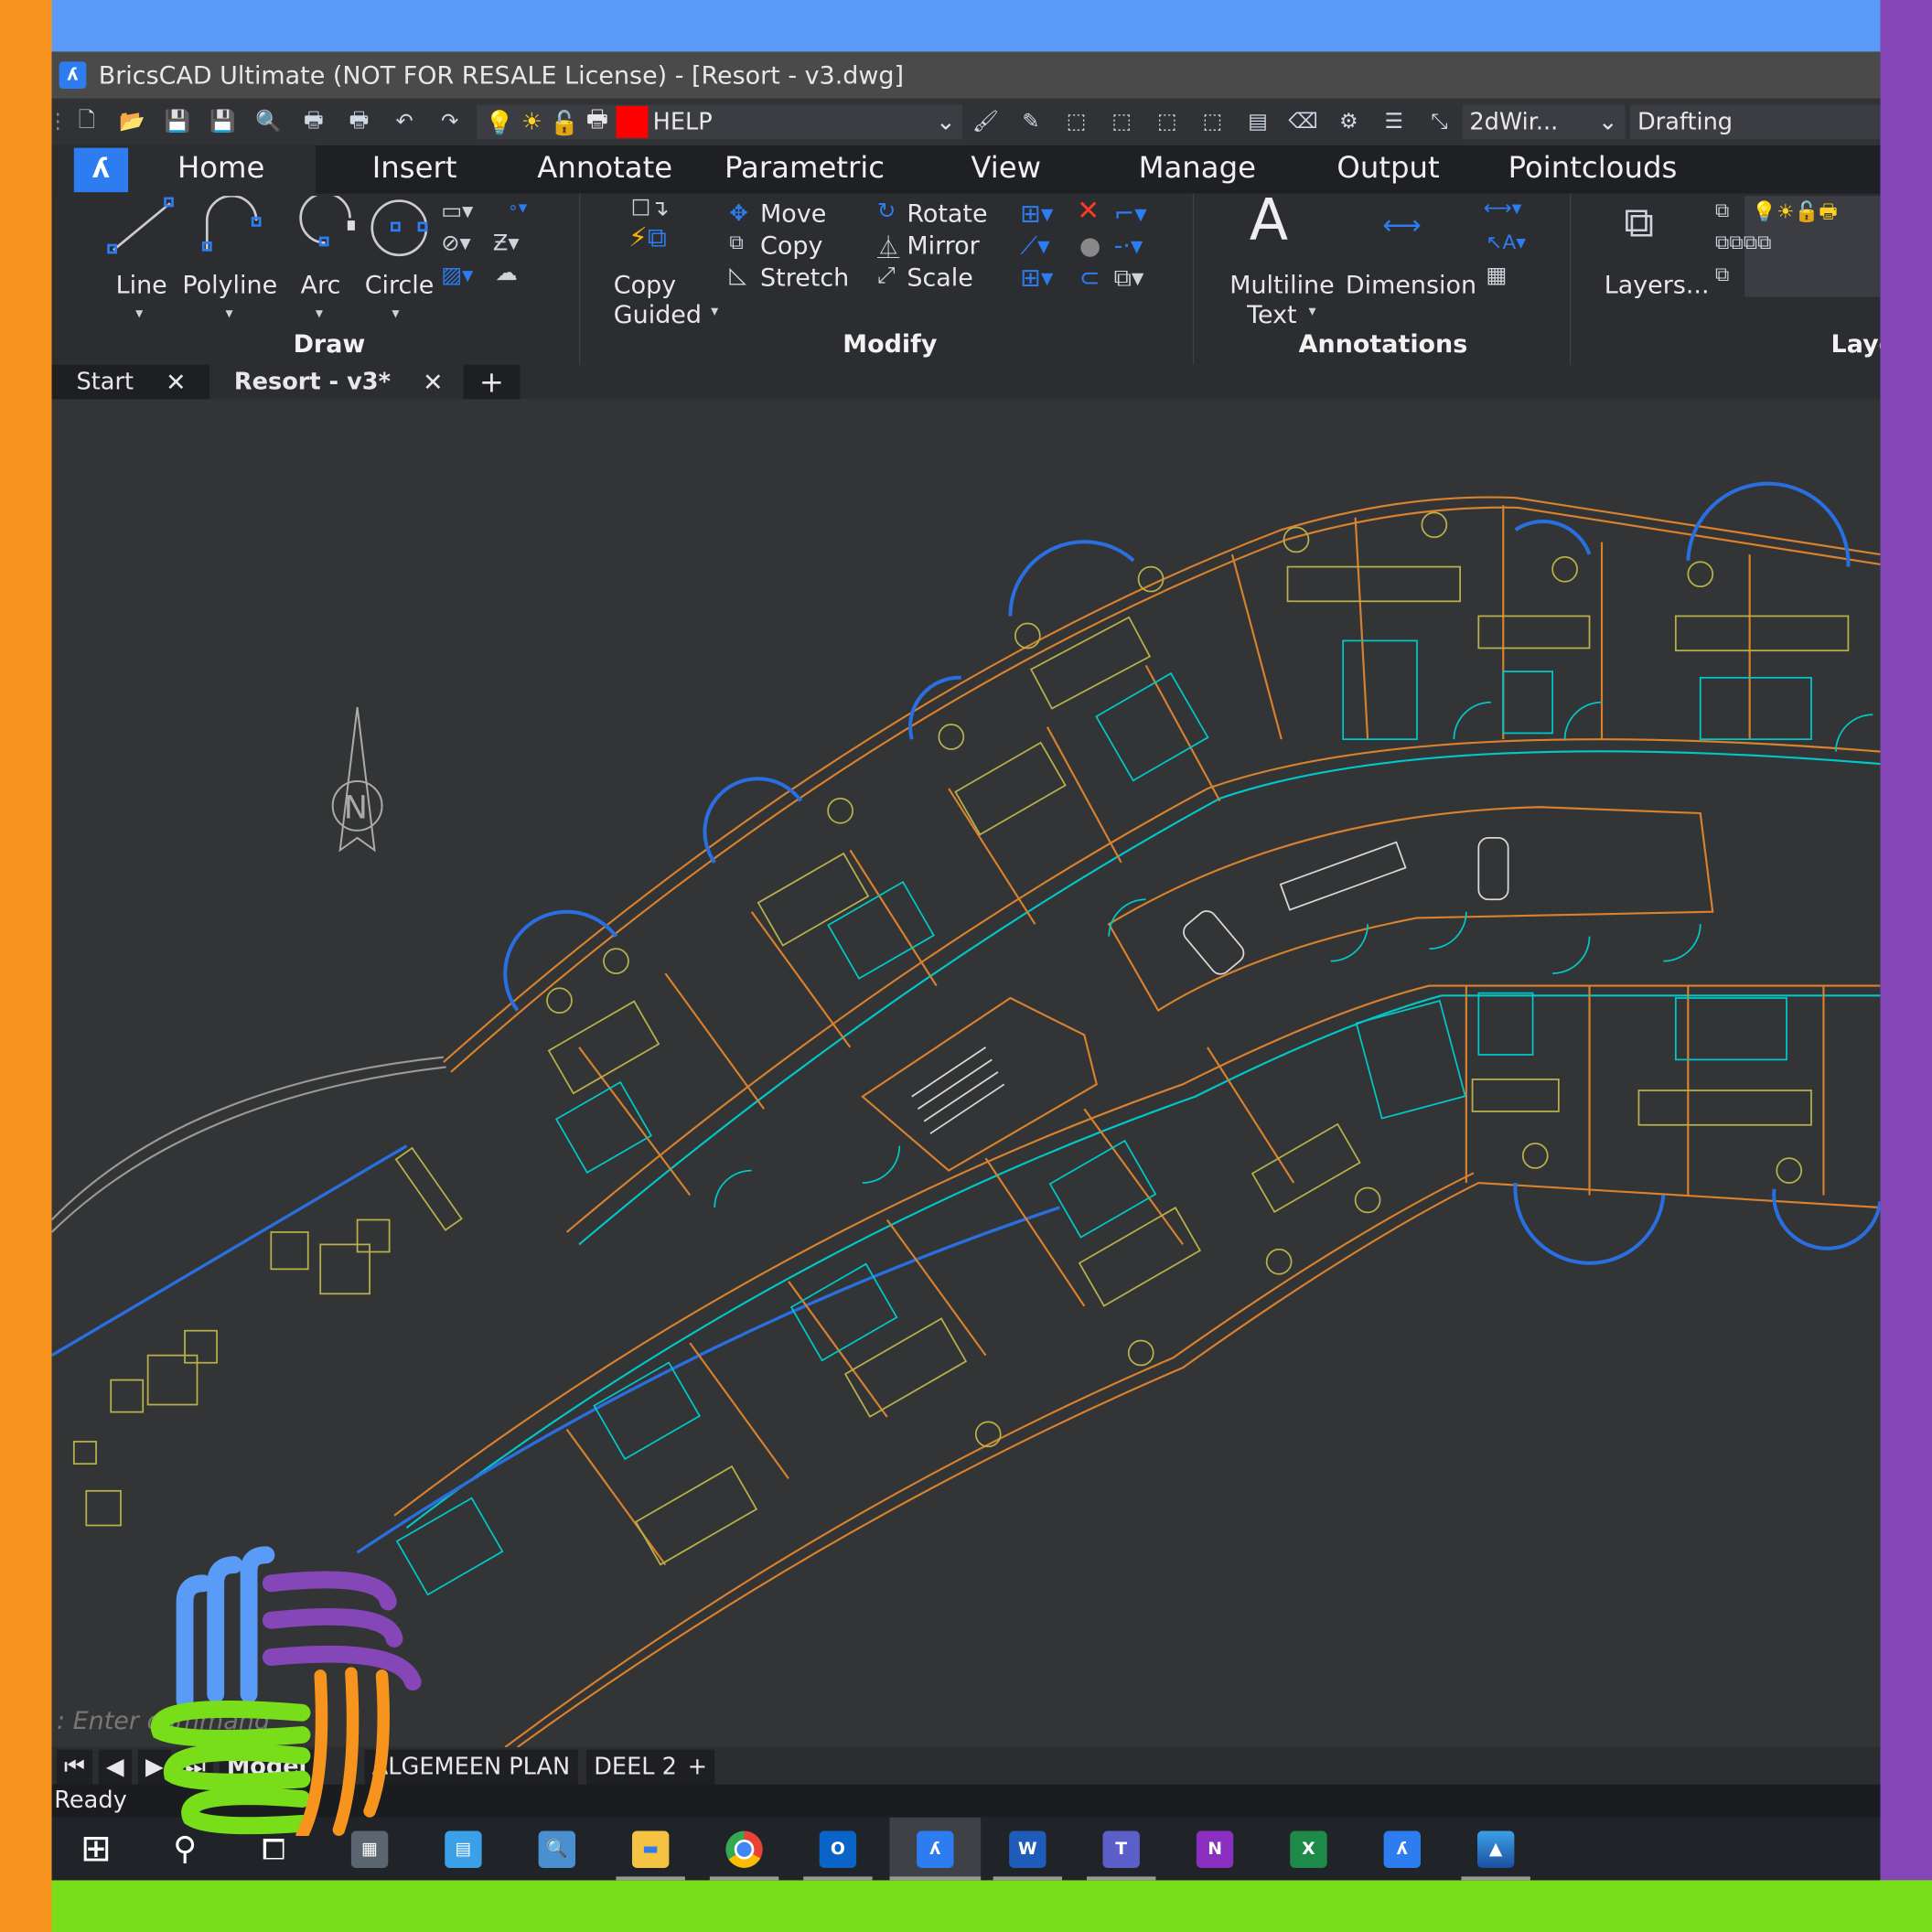 This screenshot has height=1932, width=1932. What do you see at coordinates (605, 168) in the screenshot?
I see `tab-annotate: Annotate` at bounding box center [605, 168].